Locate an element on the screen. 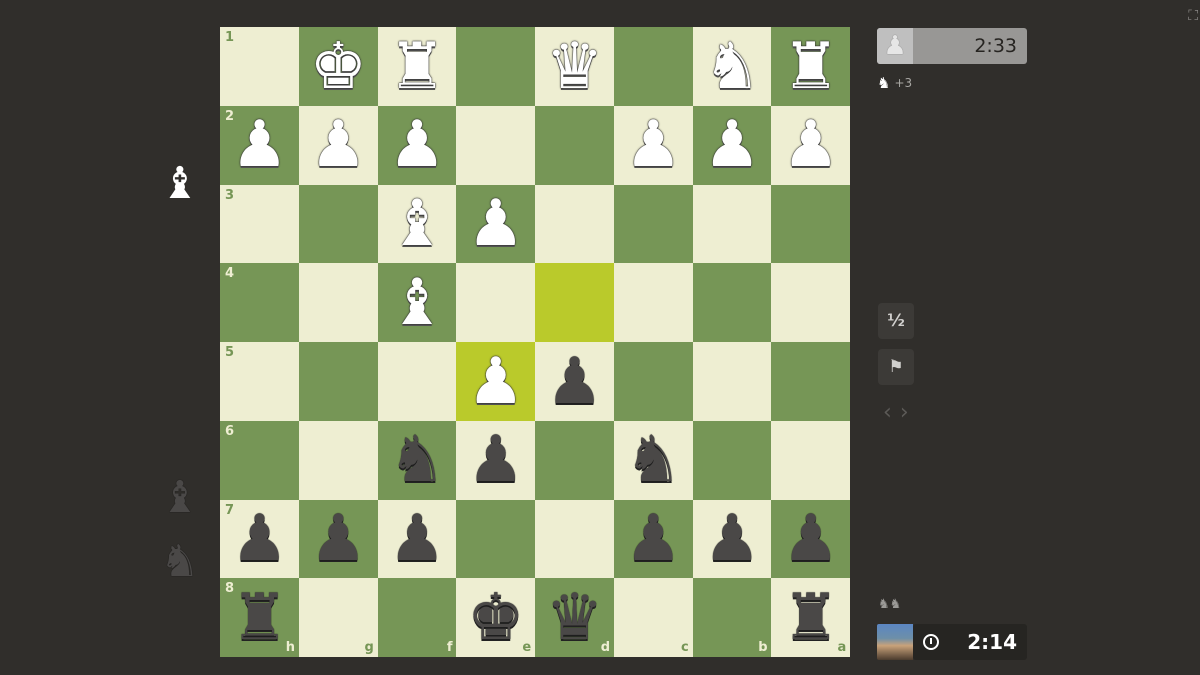  square-c8: c is located at coordinates (653, 618).